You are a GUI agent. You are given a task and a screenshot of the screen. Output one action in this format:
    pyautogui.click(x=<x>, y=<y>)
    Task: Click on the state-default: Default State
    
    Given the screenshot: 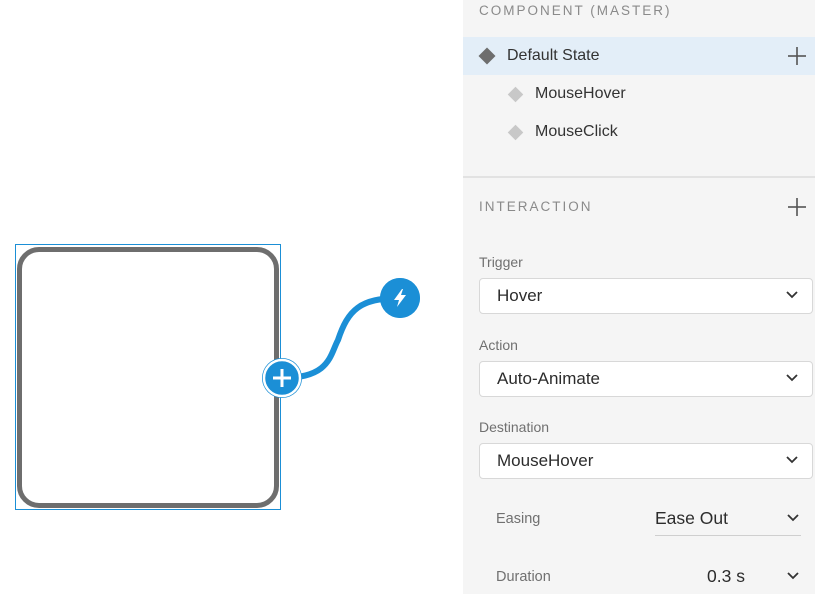 What is the action you would take?
    pyautogui.click(x=639, y=56)
    